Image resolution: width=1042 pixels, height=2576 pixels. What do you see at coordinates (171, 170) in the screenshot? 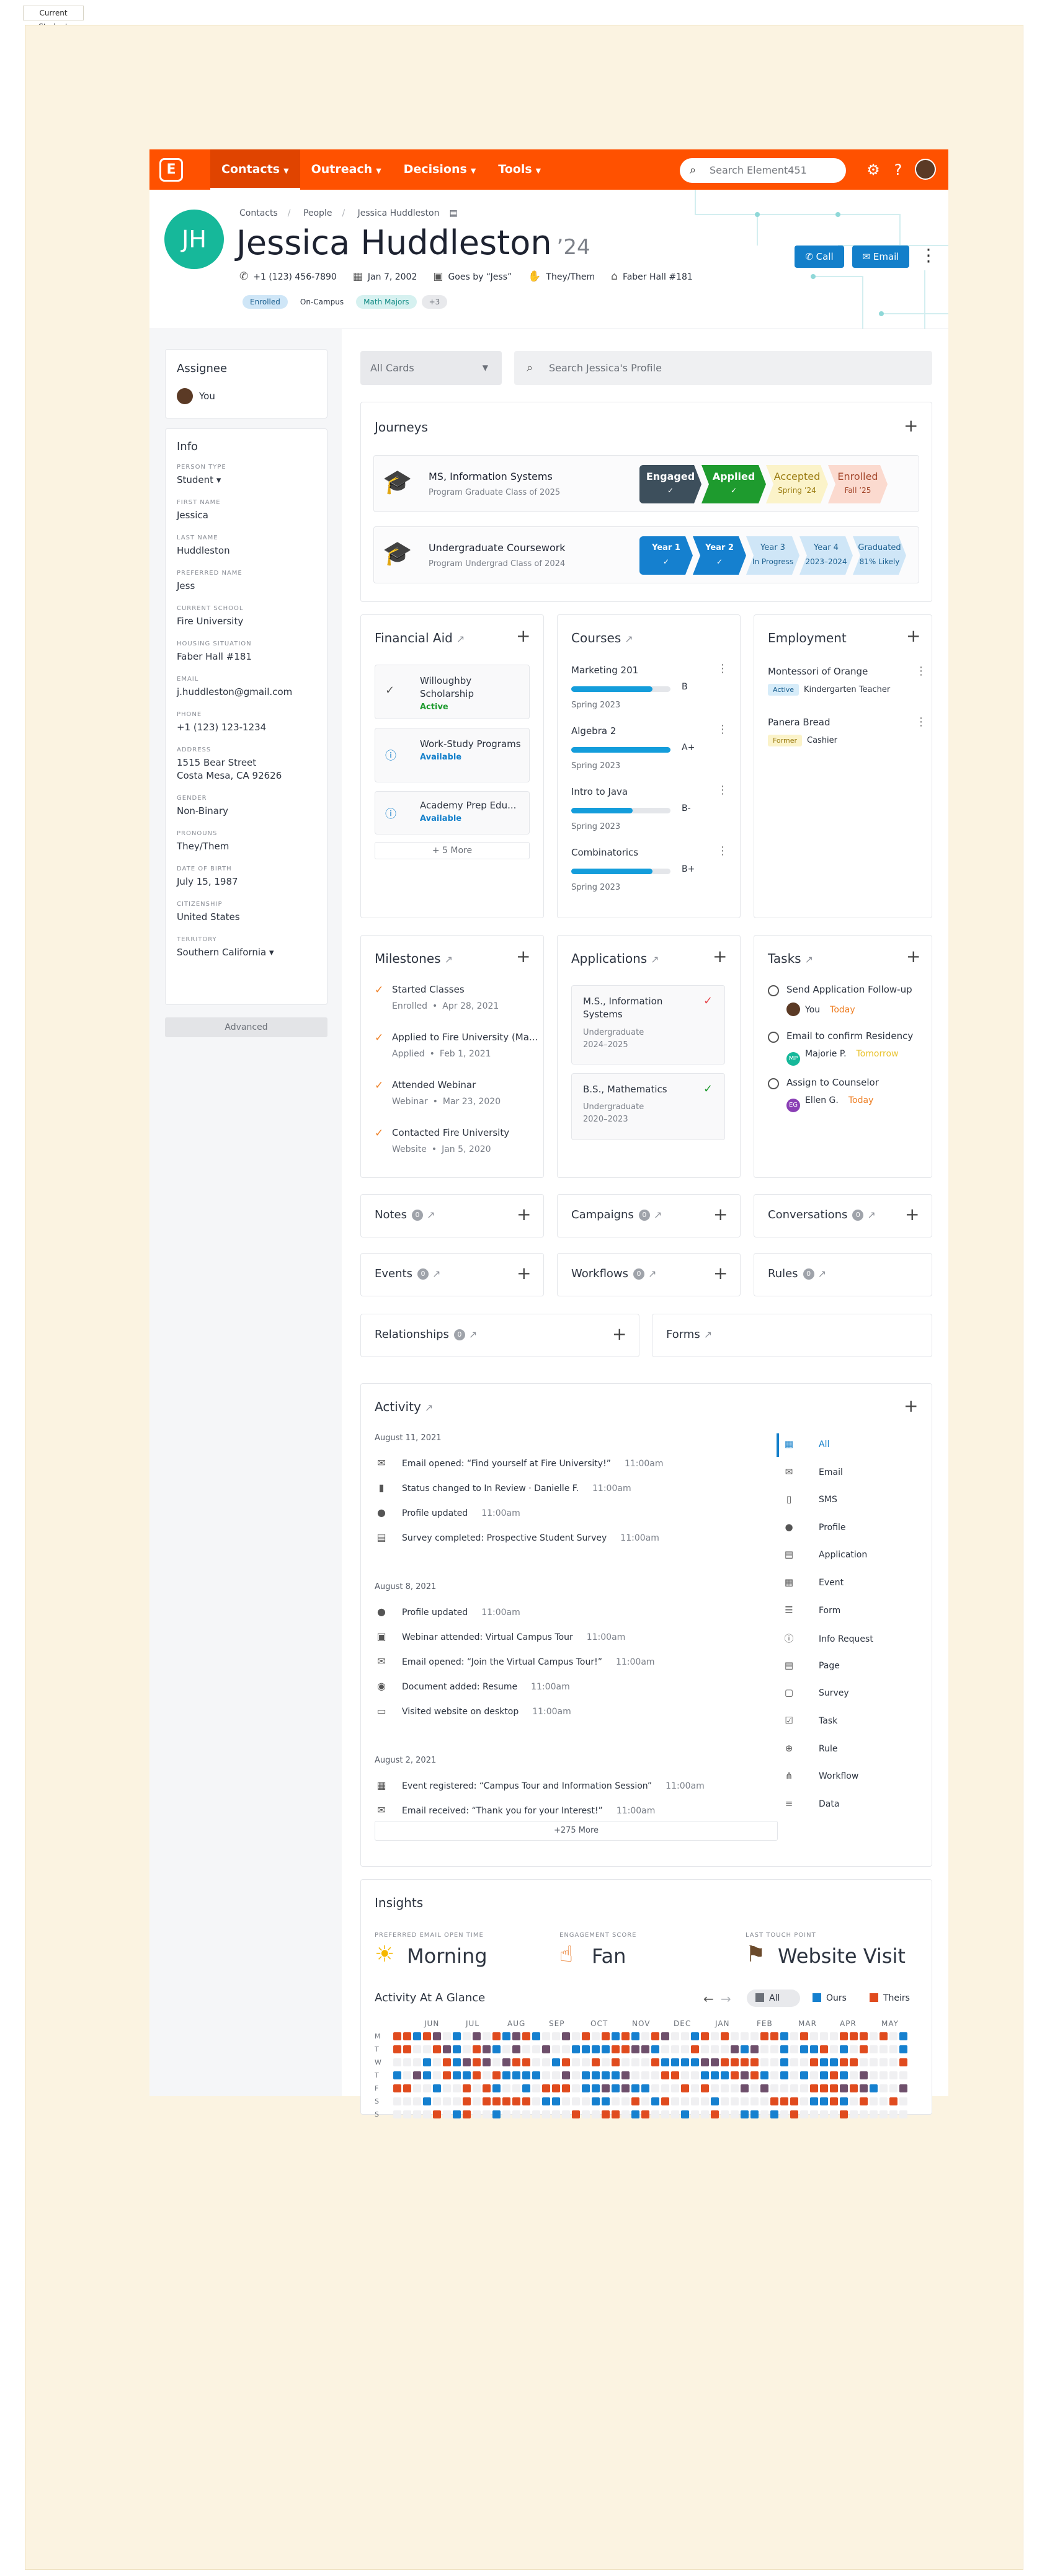
I see `element451-logo: E` at bounding box center [171, 170].